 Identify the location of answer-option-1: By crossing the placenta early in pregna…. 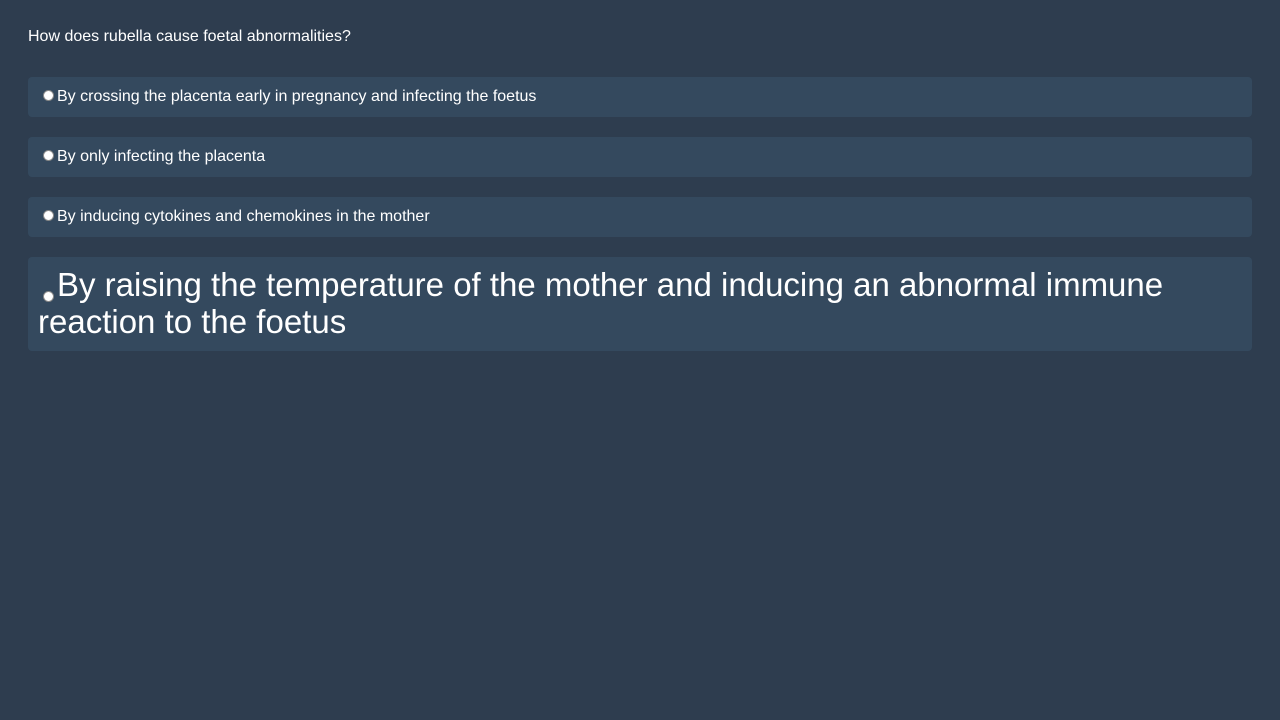
(640, 97).